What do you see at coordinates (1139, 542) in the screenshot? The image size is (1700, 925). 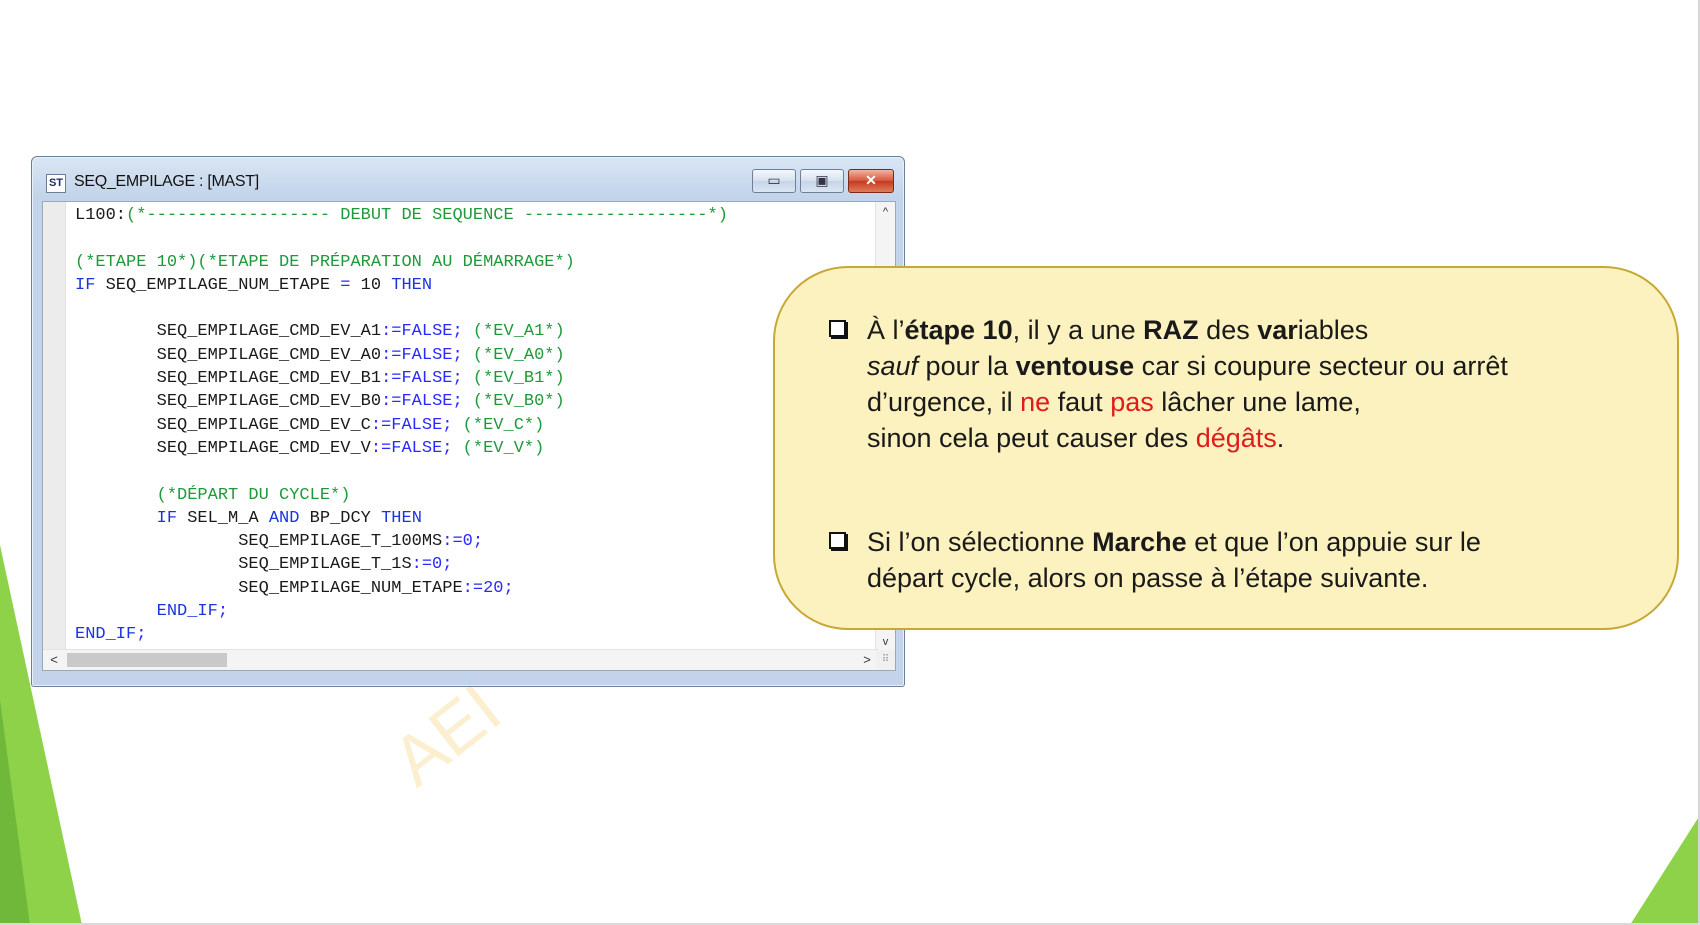 I see `callout-text-segment: Marche` at bounding box center [1139, 542].